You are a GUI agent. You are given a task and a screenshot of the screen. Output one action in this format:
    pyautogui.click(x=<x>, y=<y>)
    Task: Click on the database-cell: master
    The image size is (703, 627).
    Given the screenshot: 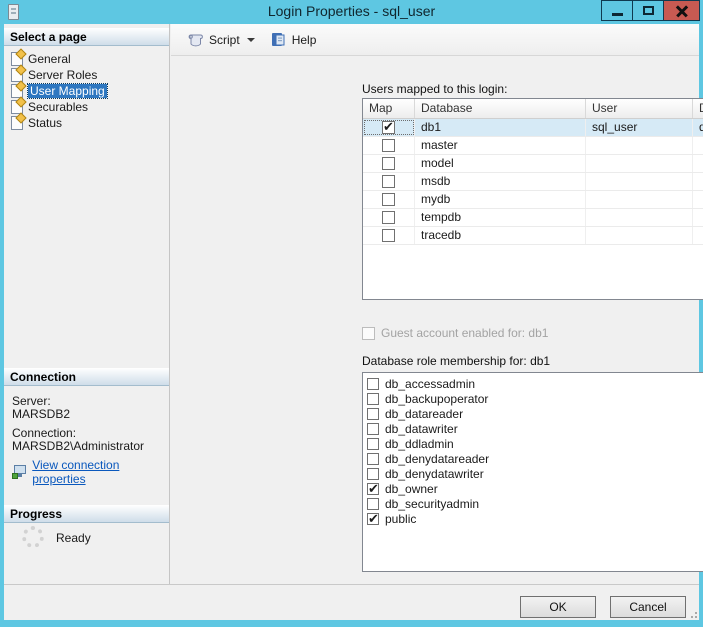 What is the action you would take?
    pyautogui.click(x=500, y=145)
    